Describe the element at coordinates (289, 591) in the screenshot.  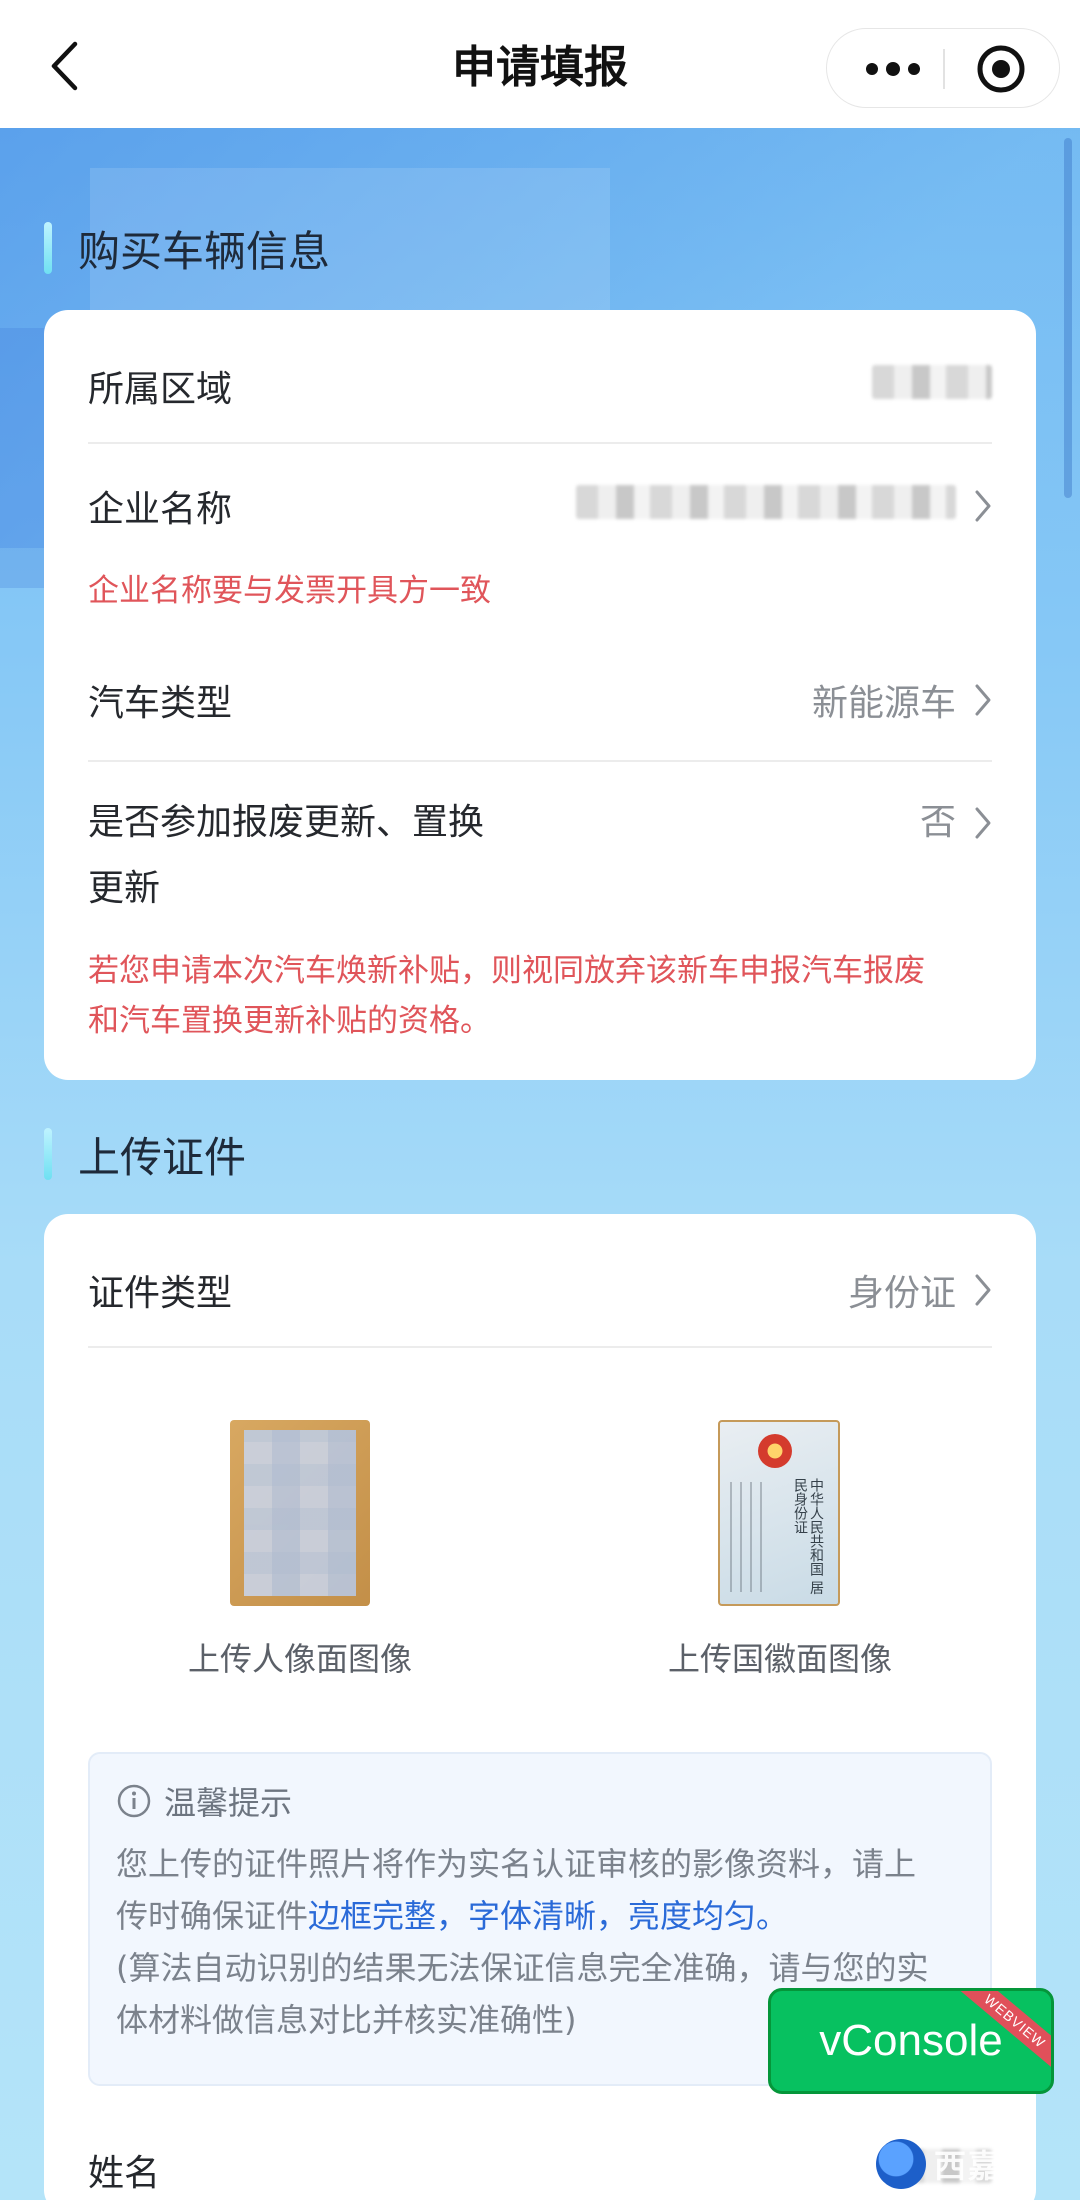
I see `company-name-hint: 企业名称要与发票开具方一致` at that location.